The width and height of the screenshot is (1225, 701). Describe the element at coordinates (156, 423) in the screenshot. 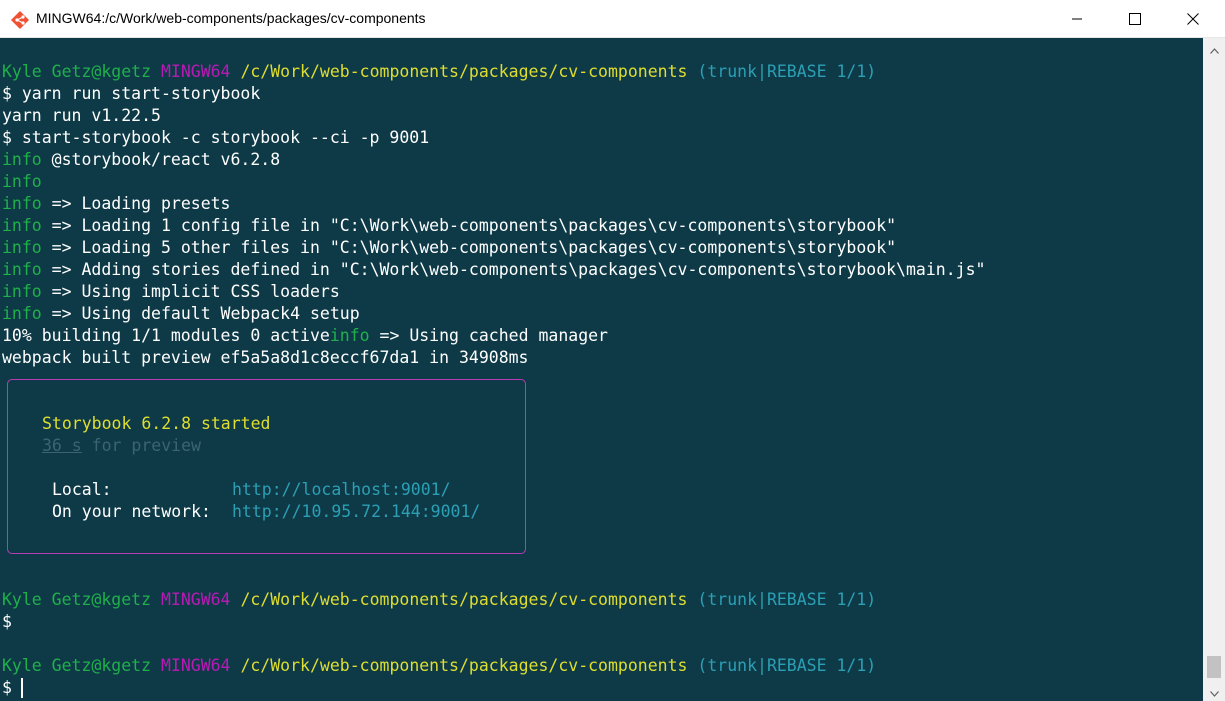

I see `storybook-started-text: Storybook 6.2.8 started` at that location.